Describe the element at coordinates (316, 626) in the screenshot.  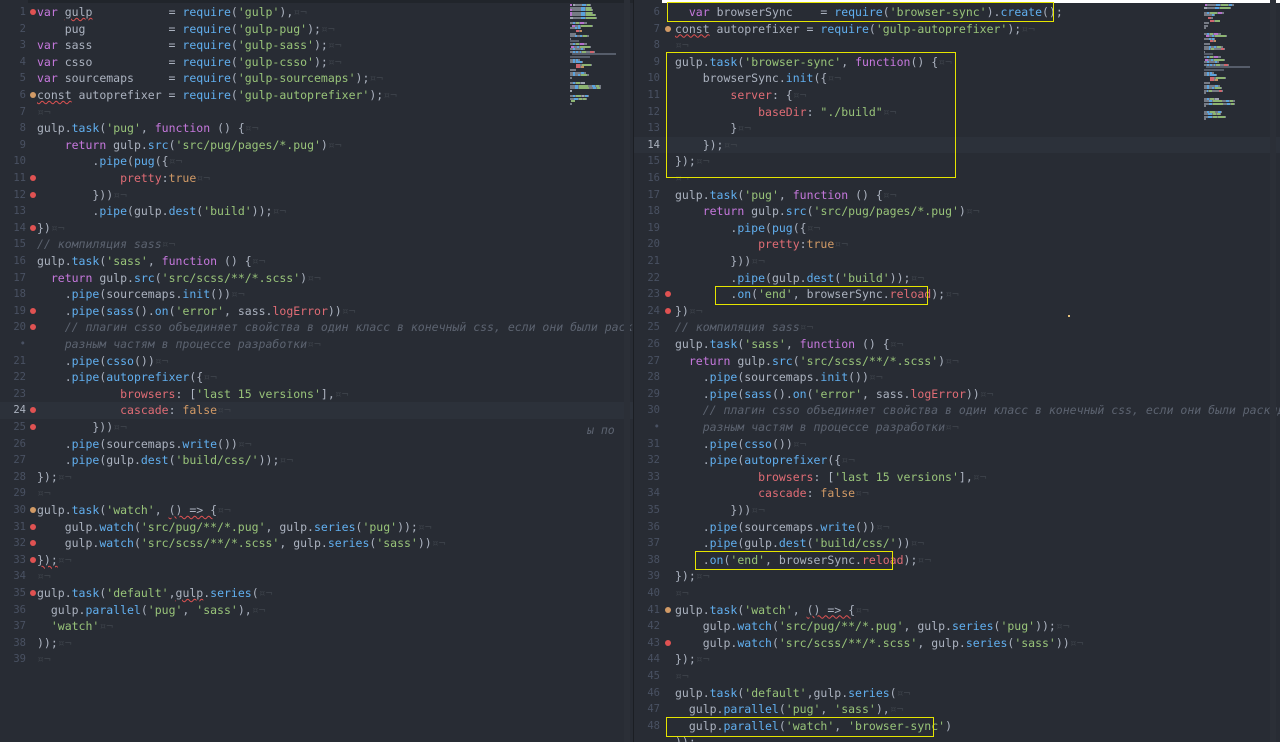
I see `code-line: 37 'watch'¤¬` at that location.